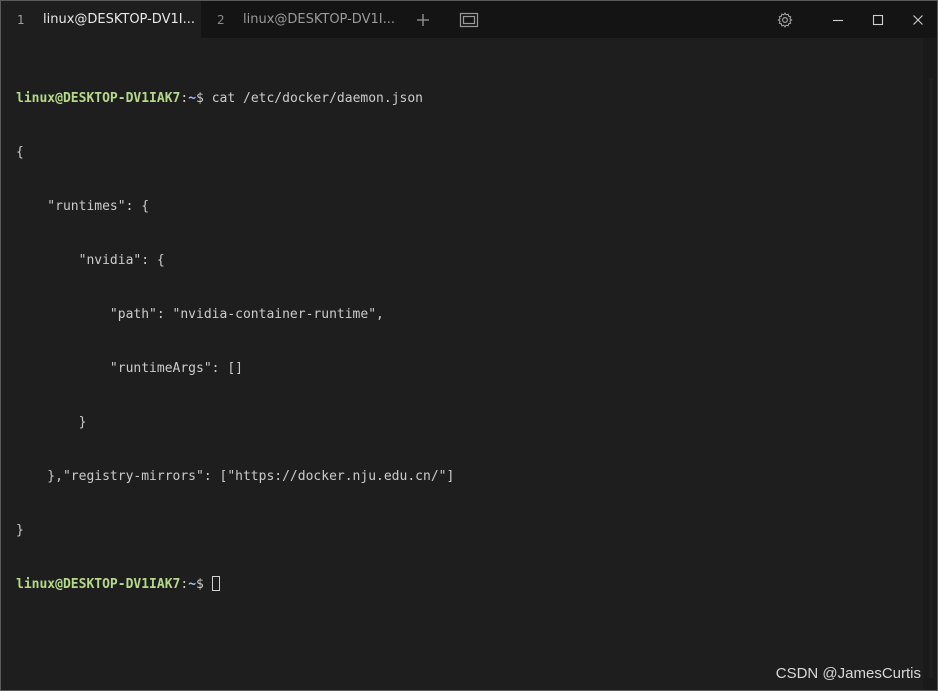 The image size is (938, 691). I want to click on minimize-button, so click(838, 19).